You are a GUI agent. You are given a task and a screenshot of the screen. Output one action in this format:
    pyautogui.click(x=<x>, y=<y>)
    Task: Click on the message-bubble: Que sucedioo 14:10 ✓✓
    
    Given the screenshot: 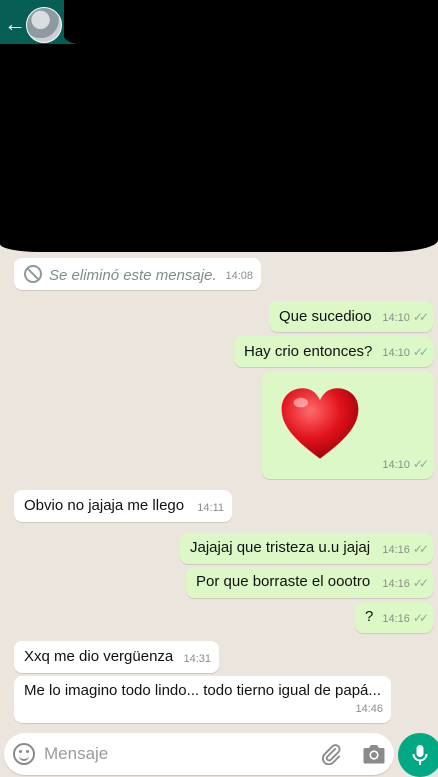 What is the action you would take?
    pyautogui.click(x=351, y=316)
    